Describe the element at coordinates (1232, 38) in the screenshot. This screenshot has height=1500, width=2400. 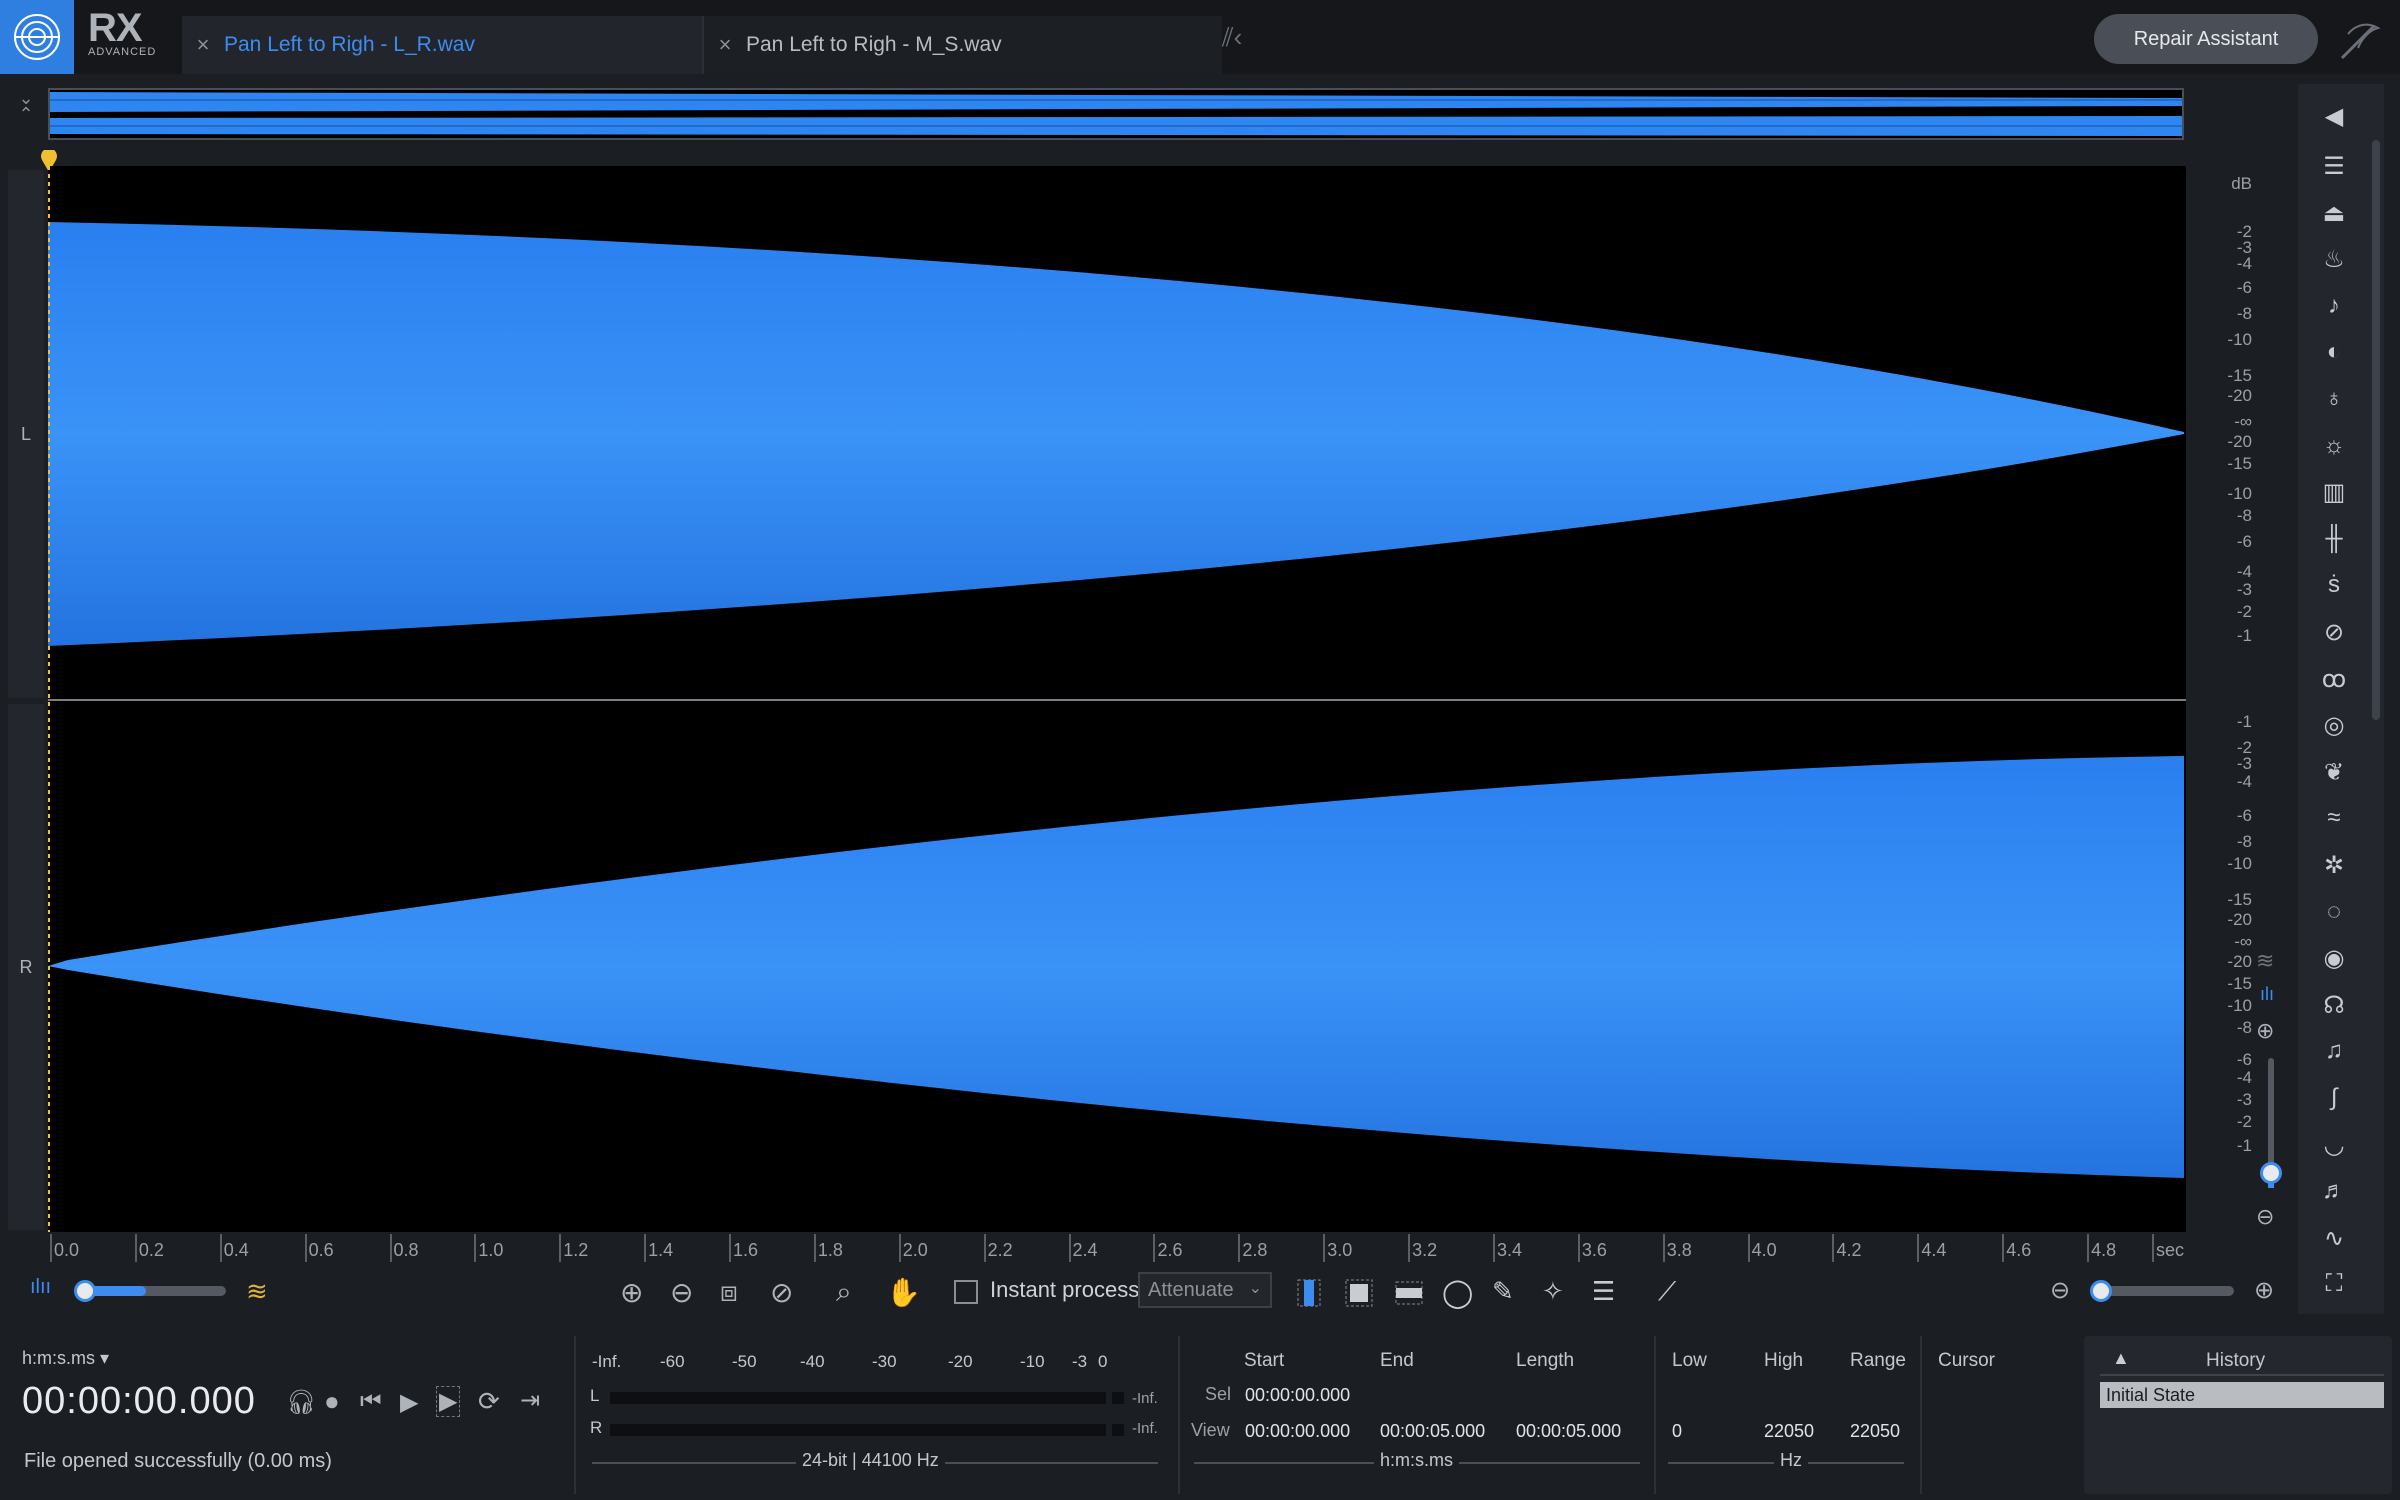
I see `tab-overflow-icon: ⫽‹` at that location.